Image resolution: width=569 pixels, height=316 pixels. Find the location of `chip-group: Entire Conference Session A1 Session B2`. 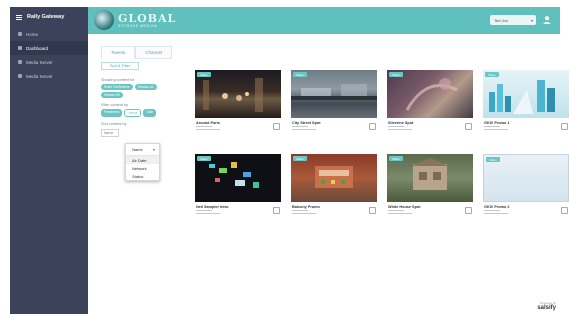

chip-group: Entire Conference Session A1 Session B2 is located at coordinates (136, 91).